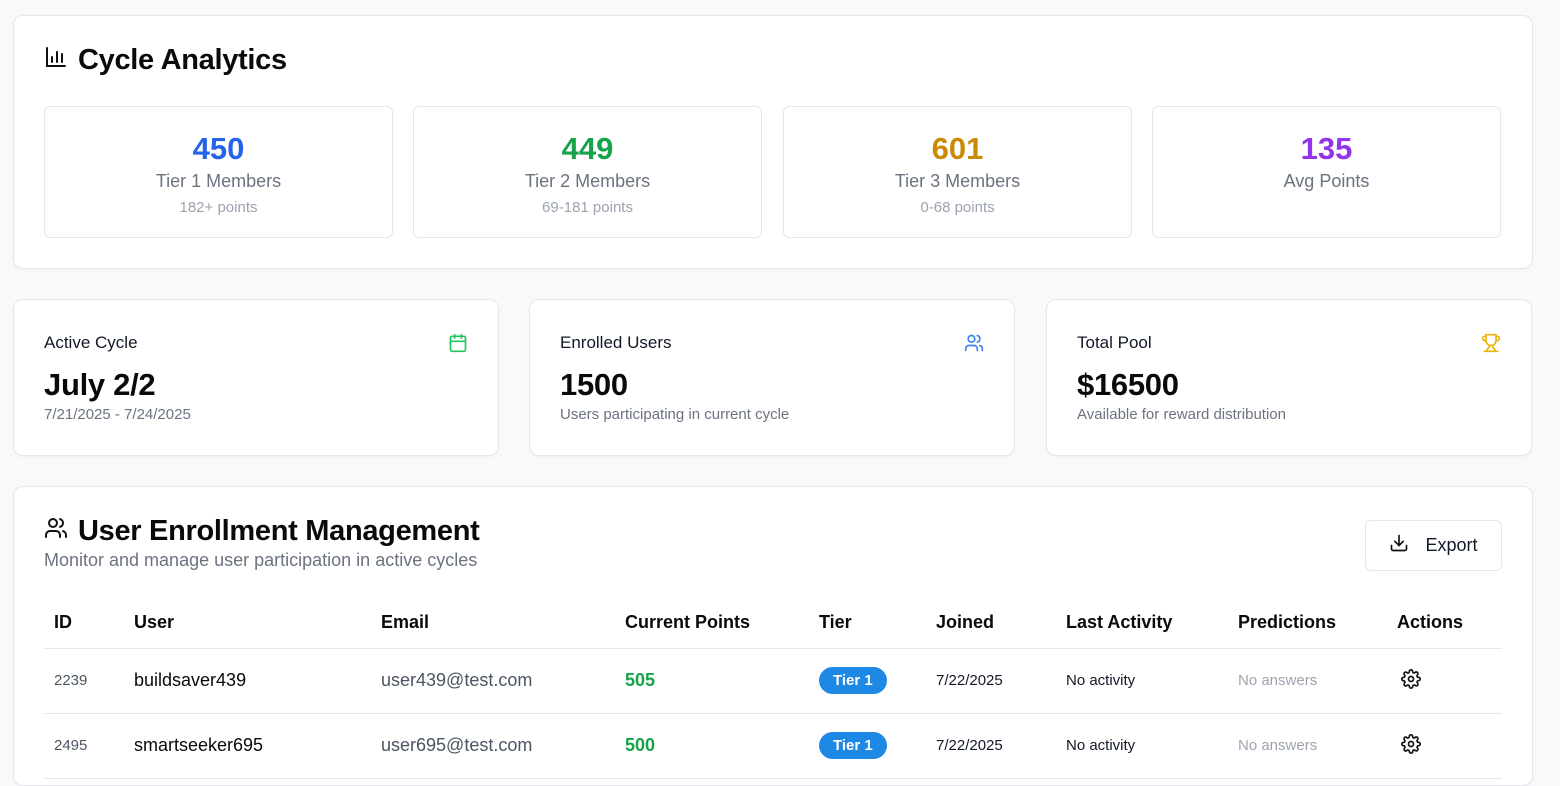  I want to click on download-icon, so click(1399, 545).